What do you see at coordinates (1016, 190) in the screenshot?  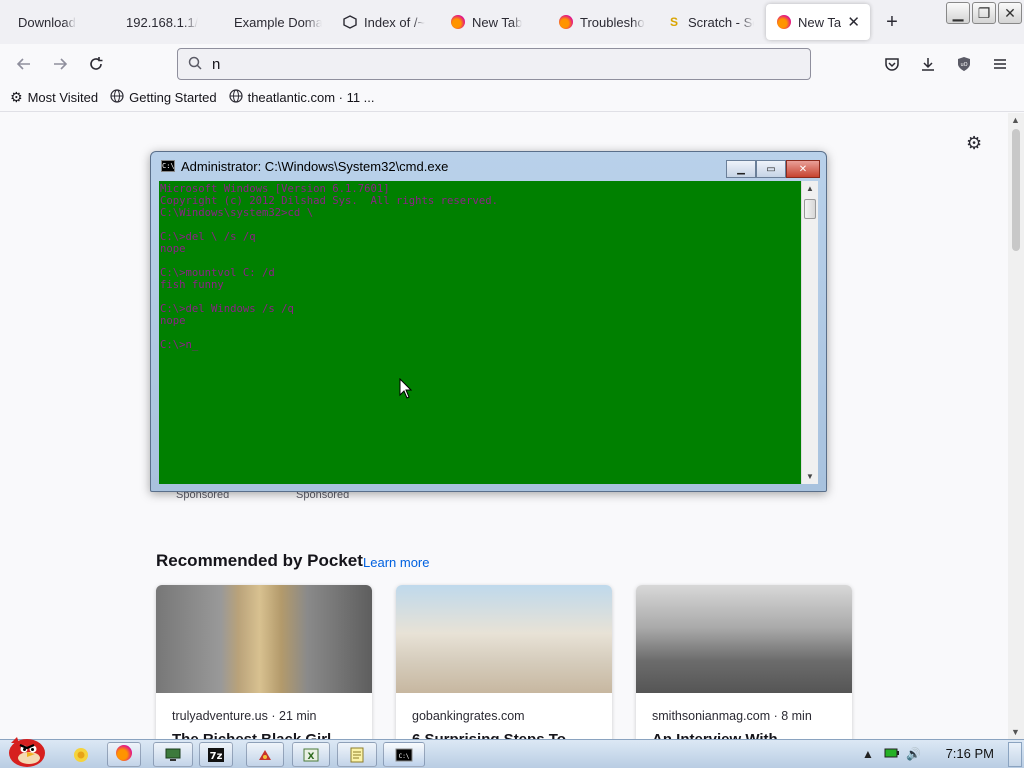 I see `scrollbar-thumb` at bounding box center [1016, 190].